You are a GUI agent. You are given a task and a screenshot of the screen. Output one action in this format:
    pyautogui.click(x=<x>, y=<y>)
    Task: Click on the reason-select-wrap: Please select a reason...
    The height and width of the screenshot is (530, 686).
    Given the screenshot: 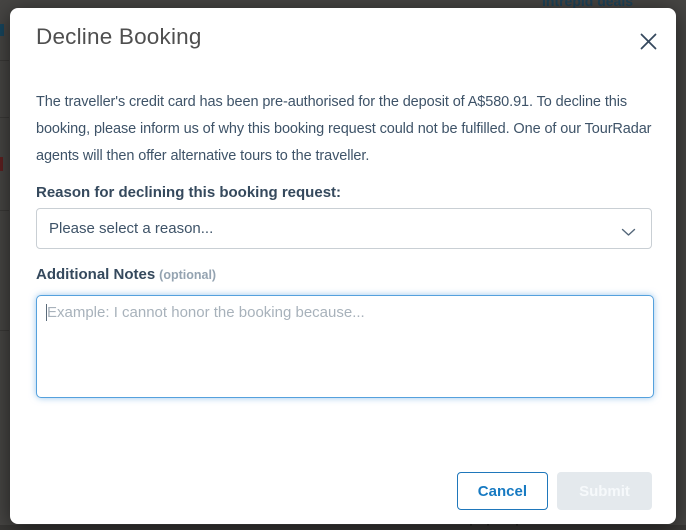 What is the action you would take?
    pyautogui.click(x=344, y=228)
    